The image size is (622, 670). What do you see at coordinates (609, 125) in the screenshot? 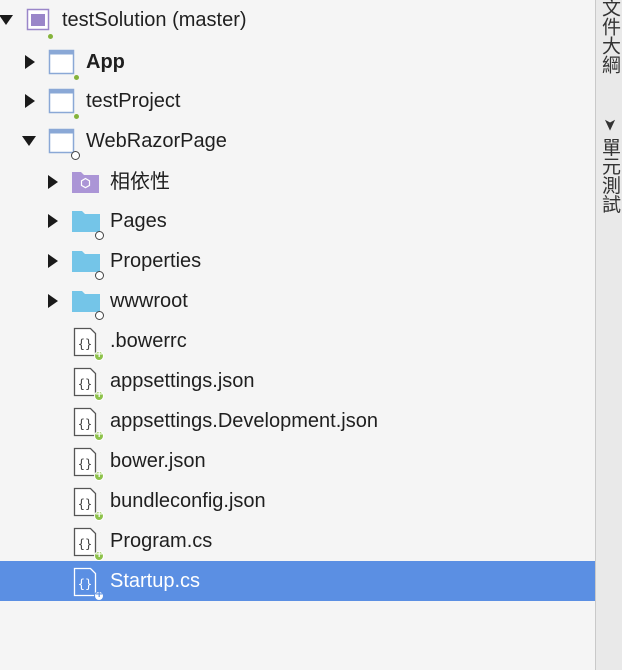
I see `pad-arrow-icon: ➤` at bounding box center [609, 125].